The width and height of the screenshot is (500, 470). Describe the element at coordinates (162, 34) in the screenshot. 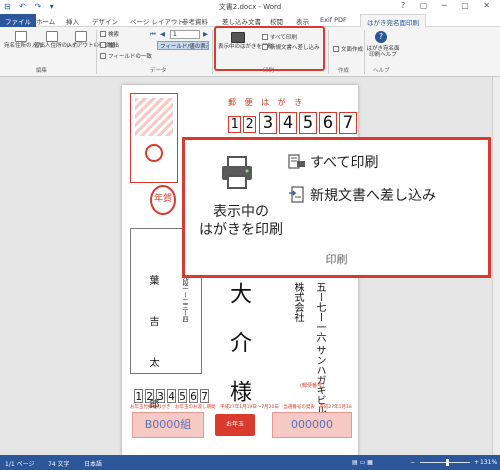

I see `prev-record-icon: ◀` at that location.